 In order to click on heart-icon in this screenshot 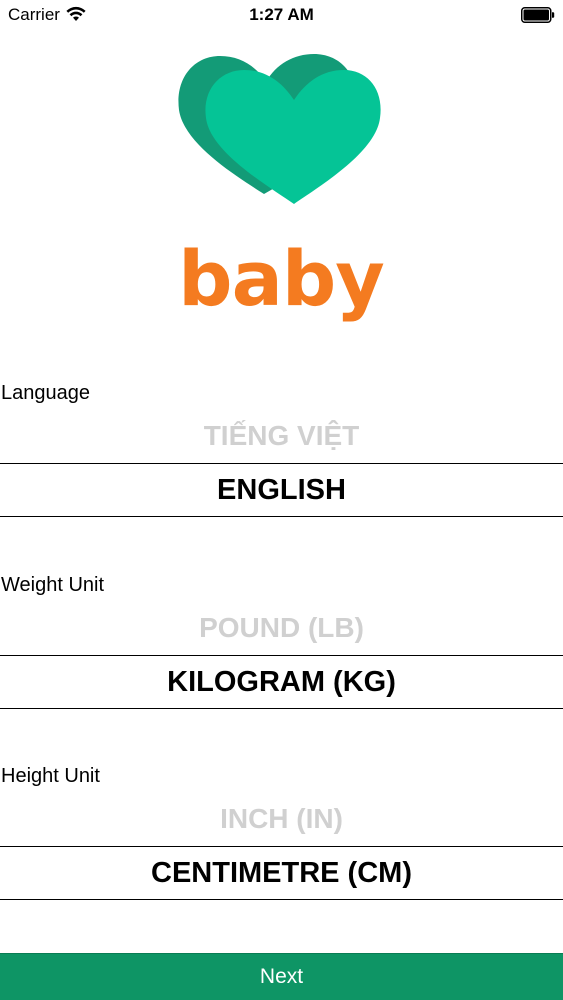, I will do `click(279, 129)`.